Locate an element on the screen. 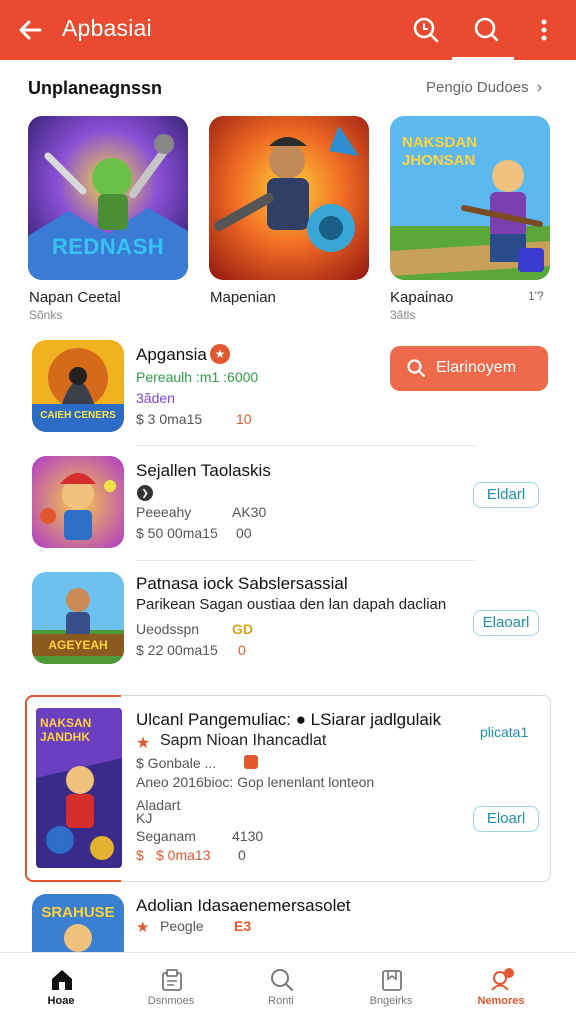 This screenshot has width=576, height=1024. grid-doc-icon is located at coordinates (172, 980).